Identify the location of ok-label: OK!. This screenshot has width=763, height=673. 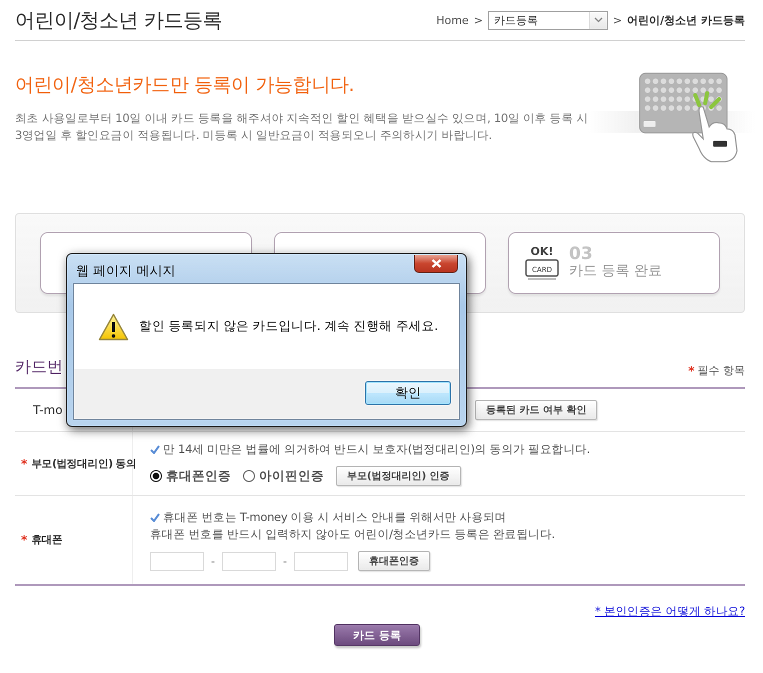
(542, 252).